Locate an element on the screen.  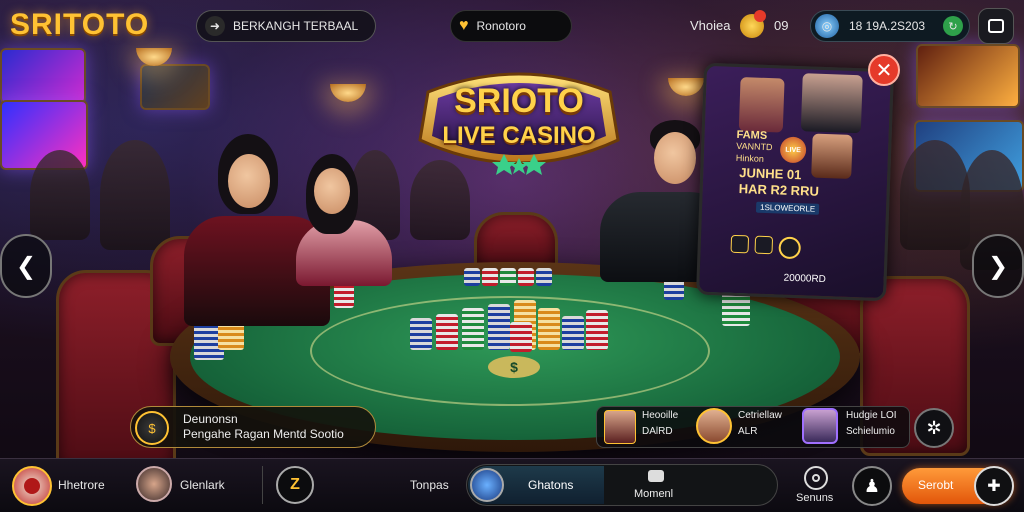
live-casino-logo: SRIOTO LIVE CASINO is located at coordinates (519, 123).